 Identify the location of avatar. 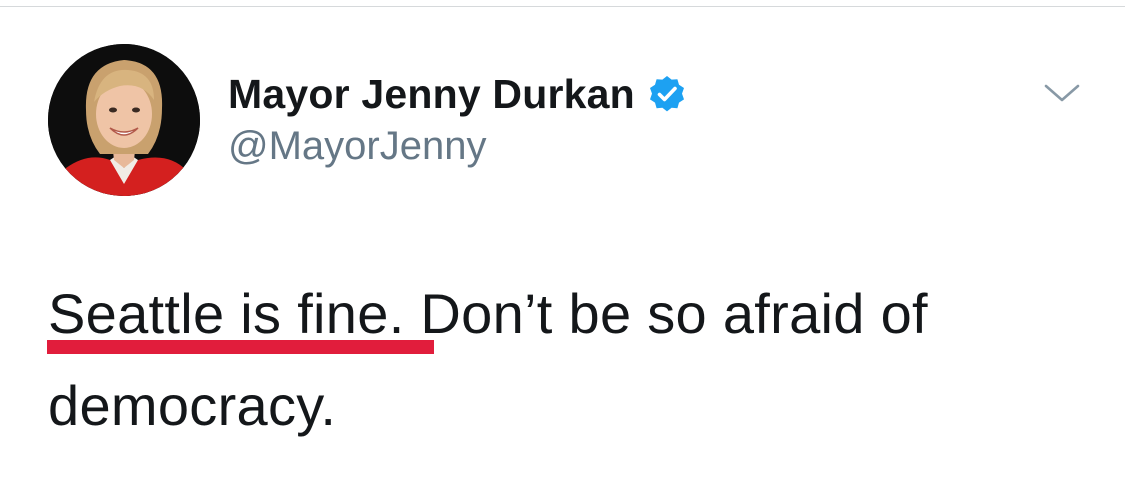
(124, 120).